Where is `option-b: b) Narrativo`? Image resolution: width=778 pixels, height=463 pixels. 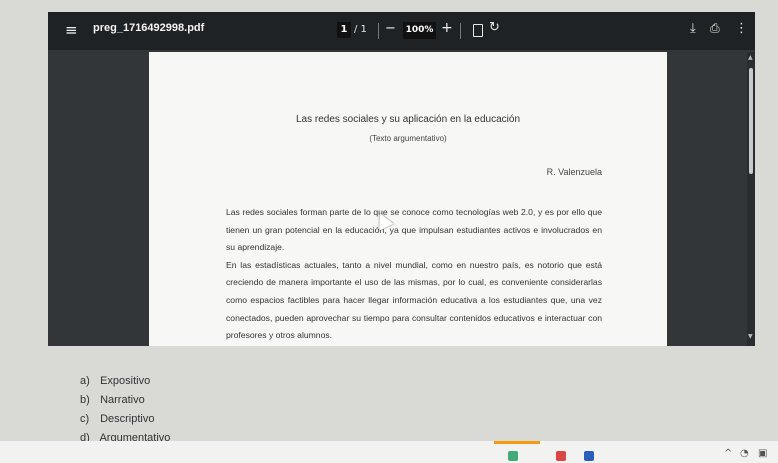 option-b: b) Narrativo is located at coordinates (125, 400).